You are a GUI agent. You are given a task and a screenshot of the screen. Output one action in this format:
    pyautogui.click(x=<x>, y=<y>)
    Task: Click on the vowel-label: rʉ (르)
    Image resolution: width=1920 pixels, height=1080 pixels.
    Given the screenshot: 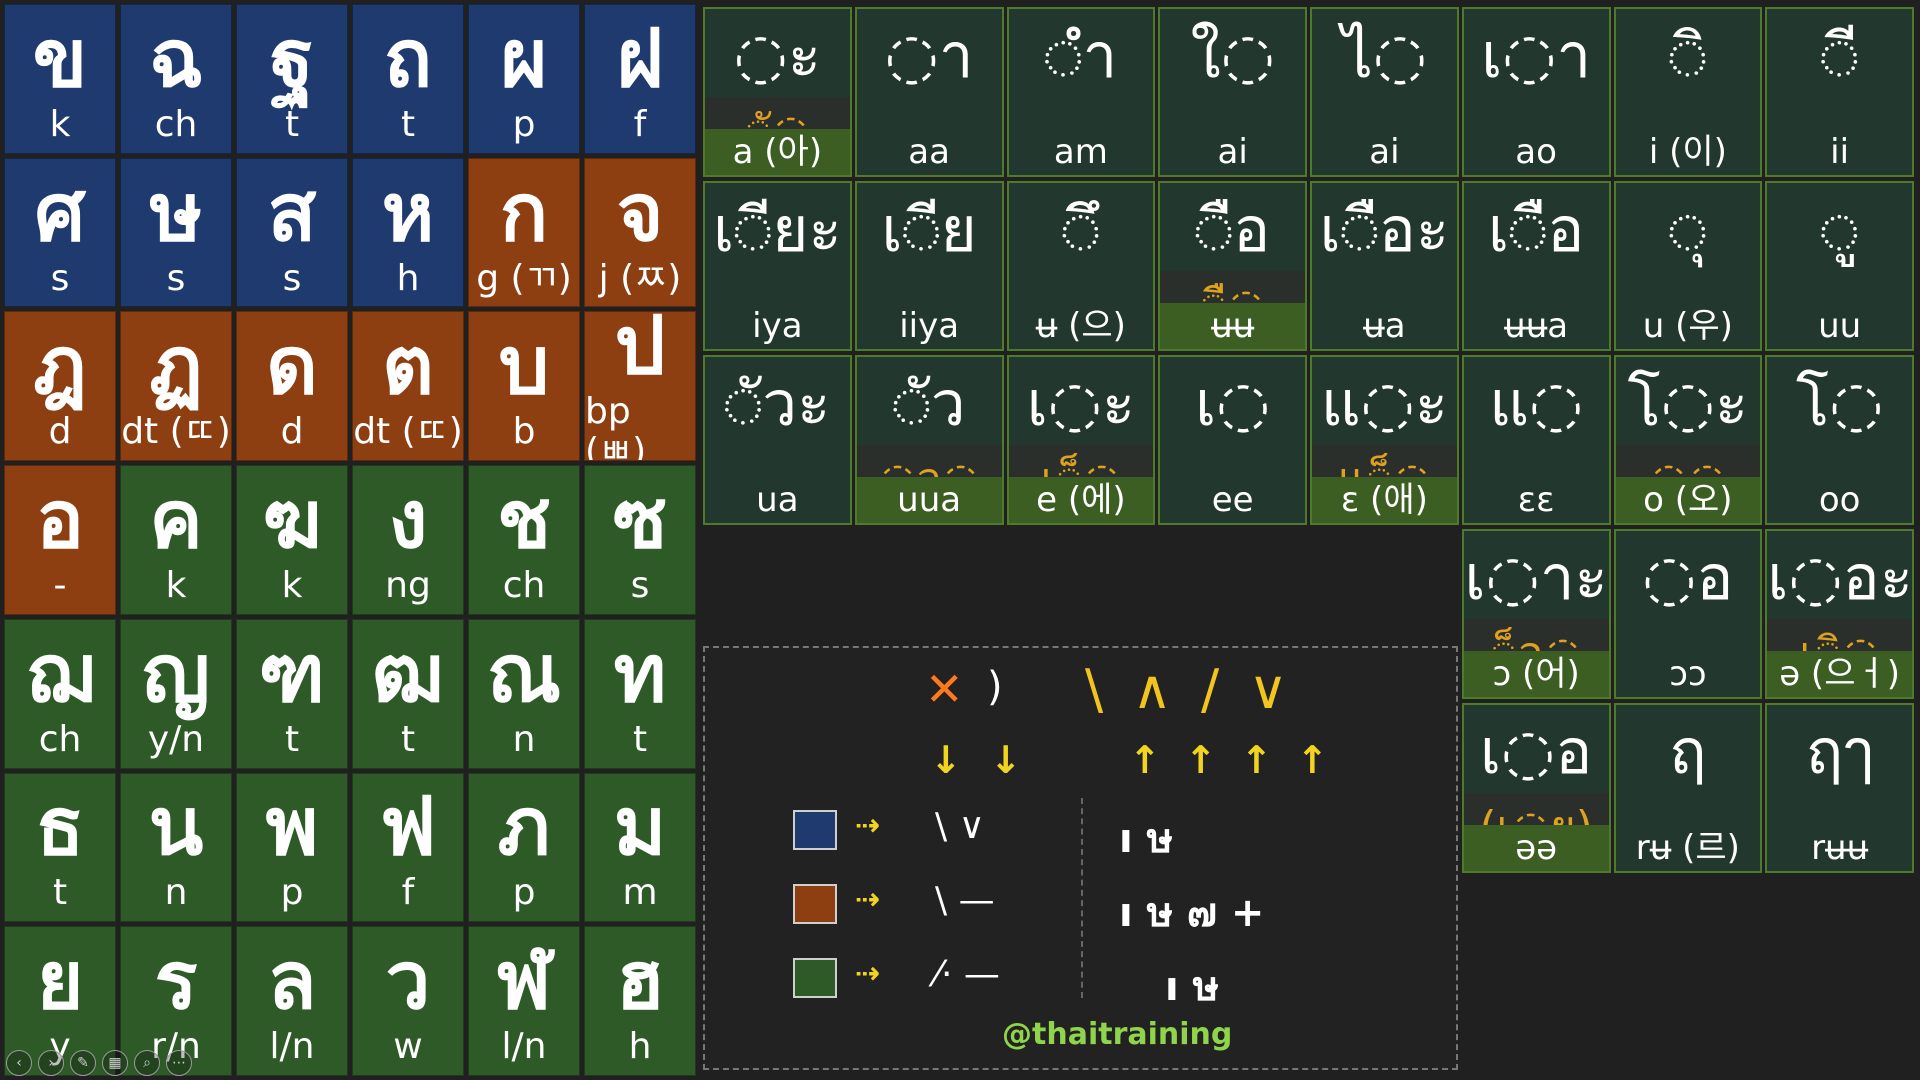 What is the action you would take?
    pyautogui.click(x=1687, y=848)
    